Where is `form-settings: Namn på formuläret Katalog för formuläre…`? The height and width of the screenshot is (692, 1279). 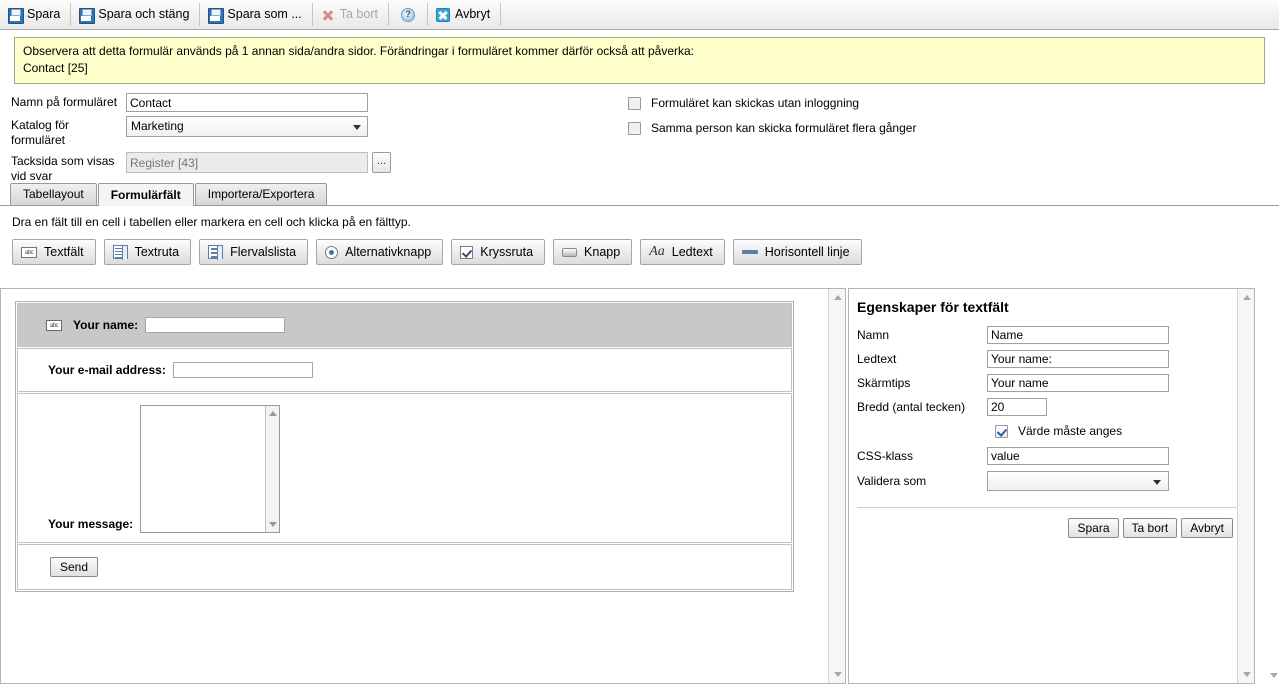
form-settings: Namn på formuläret Katalog för formuläre… is located at coordinates (639, 134).